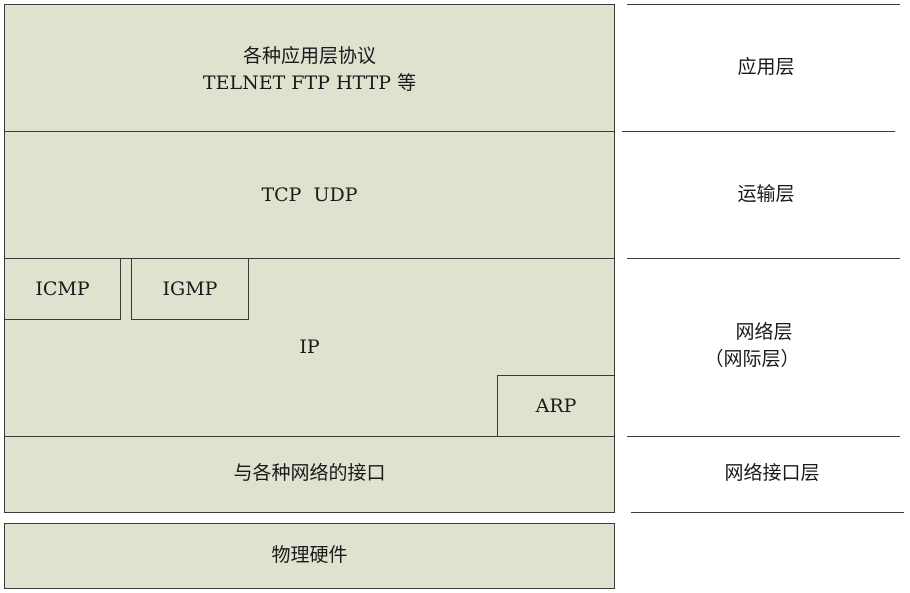  I want to click on network-interface-label: 与各种网络的接口, so click(309, 473).